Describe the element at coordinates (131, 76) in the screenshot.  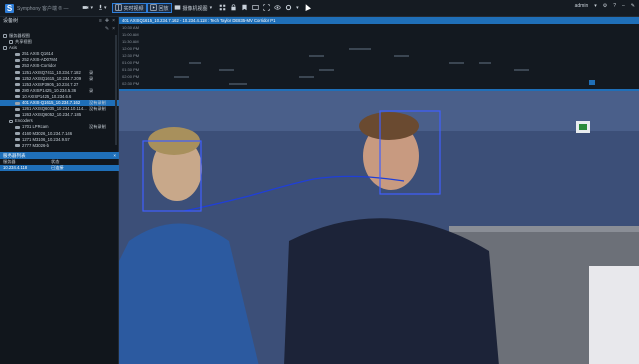
I see `timeline-time-label: 02:00 PM` at that location.